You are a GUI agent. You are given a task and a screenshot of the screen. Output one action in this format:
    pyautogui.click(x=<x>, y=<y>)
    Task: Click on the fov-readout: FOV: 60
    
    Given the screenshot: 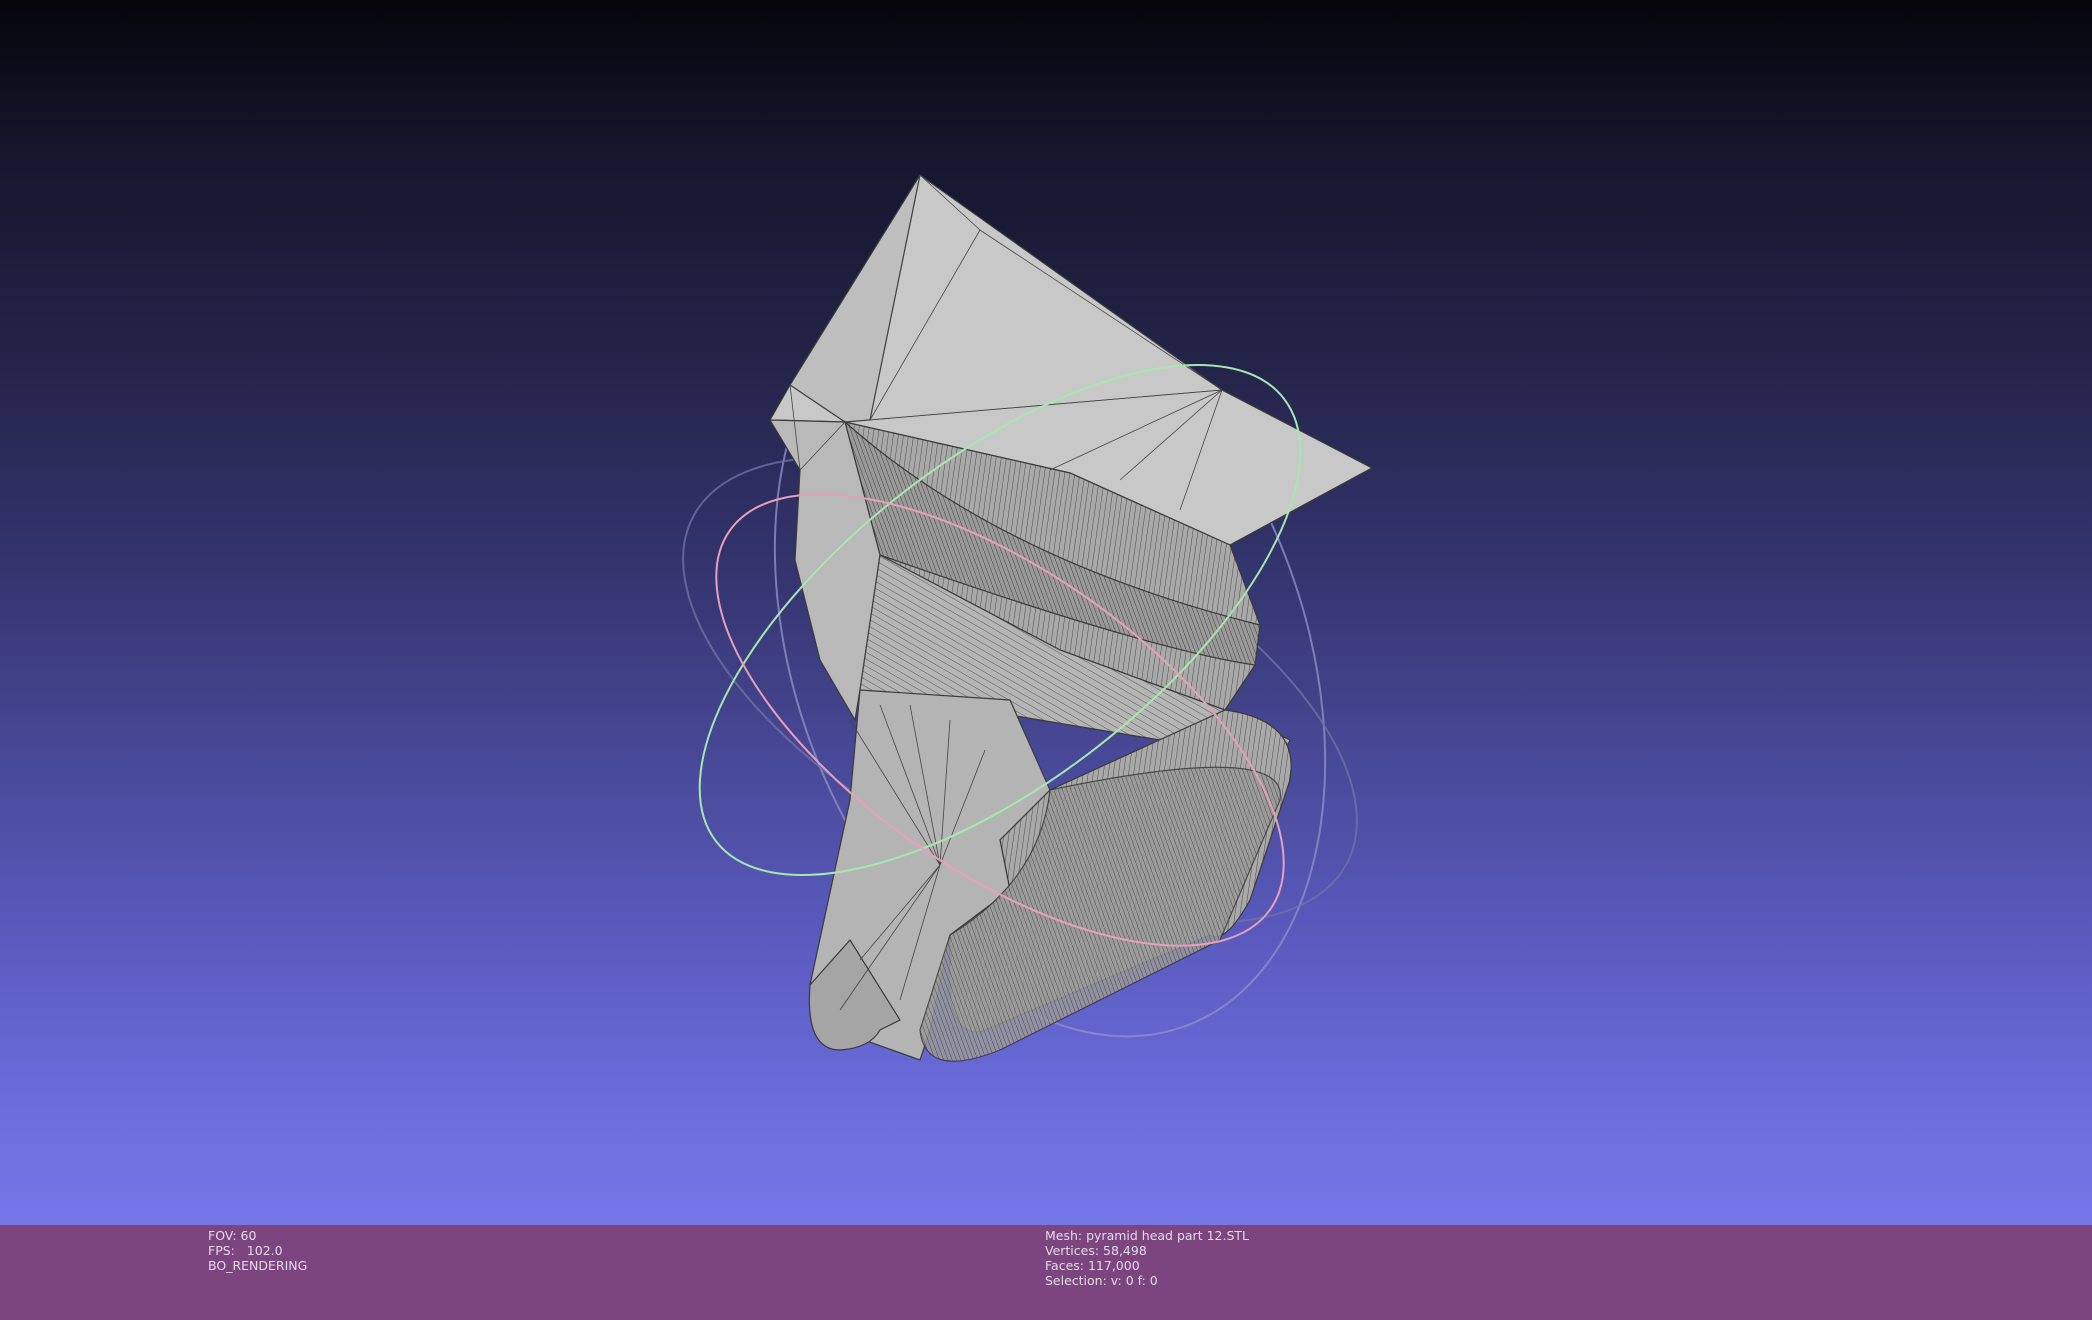 What is the action you would take?
    pyautogui.click(x=232, y=1235)
    